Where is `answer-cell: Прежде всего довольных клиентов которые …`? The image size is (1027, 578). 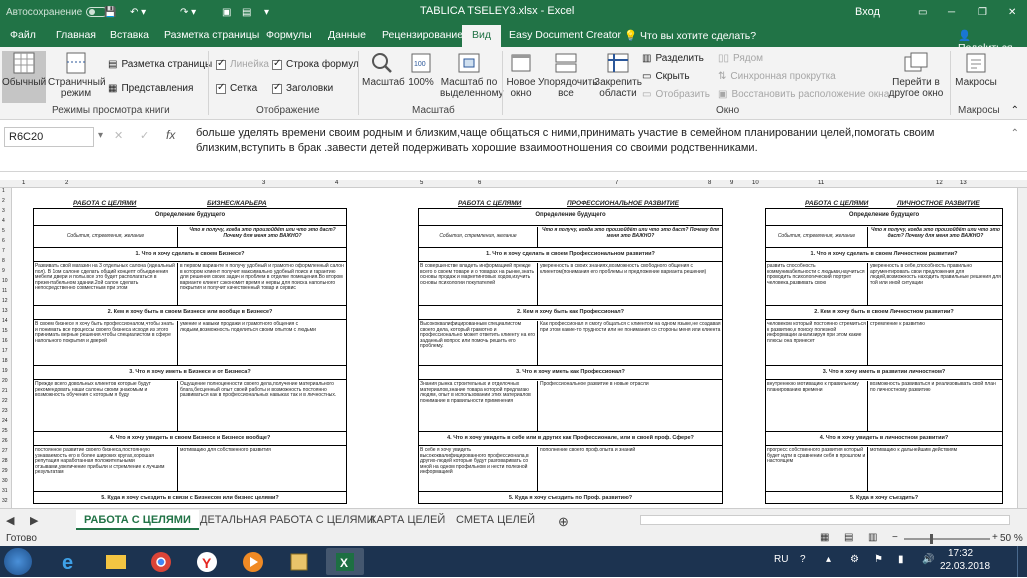
answer-cell: Прежде всего довольных клиентов которые … is located at coordinates (106, 406).